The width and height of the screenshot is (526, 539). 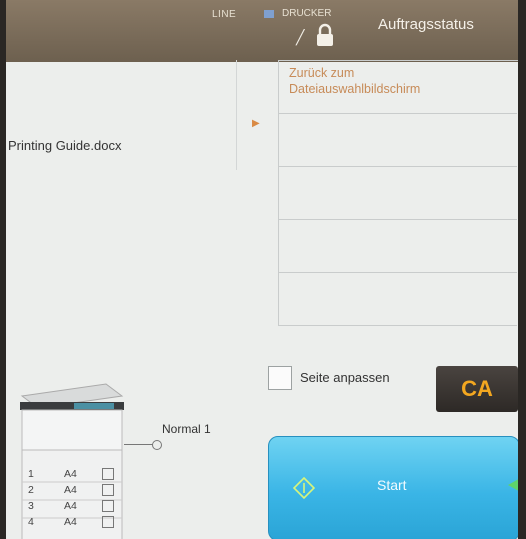 What do you see at coordinates (262, 31) in the screenshot?
I see `top-status-bar: LINE DRUCKER ╱ Auftragsstatus` at bounding box center [262, 31].